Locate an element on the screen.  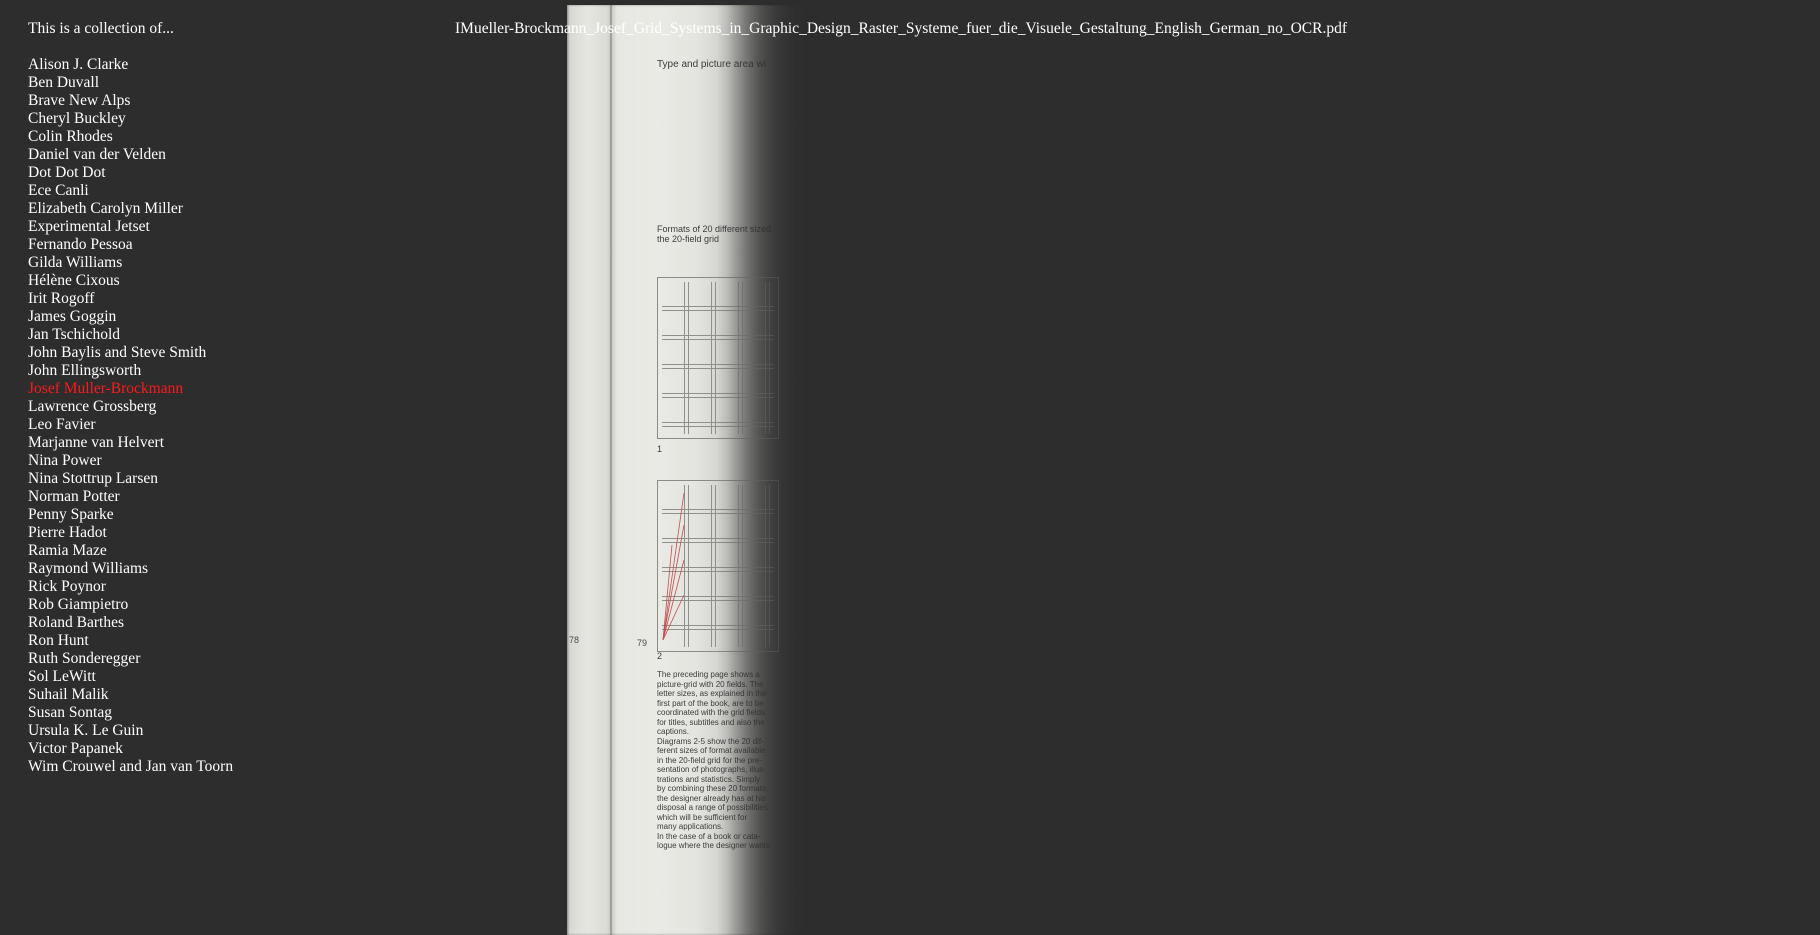
body-text-line: Diagrams 2-5 show the 20 dif- is located at coordinates (710, 741).